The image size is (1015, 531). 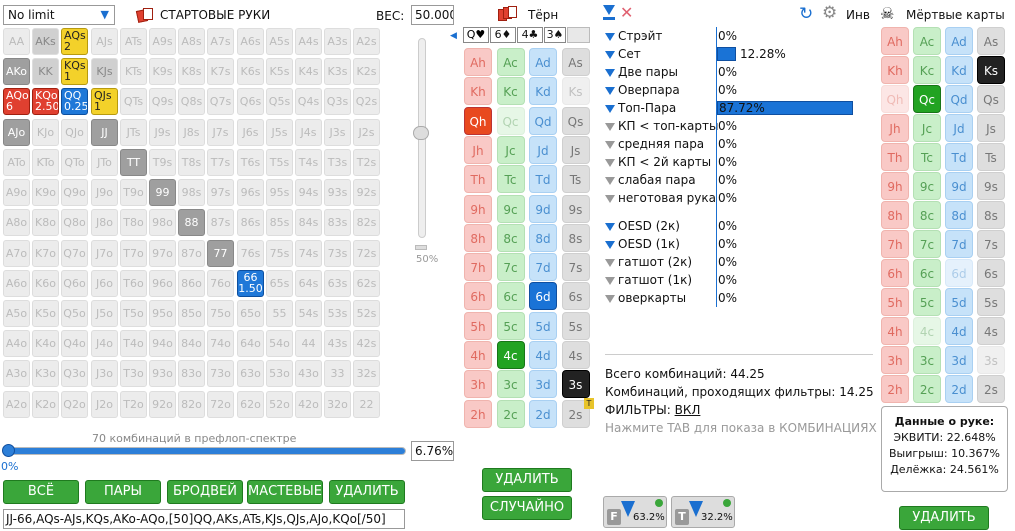 I want to click on card-Kd: Kd, so click(x=959, y=70).